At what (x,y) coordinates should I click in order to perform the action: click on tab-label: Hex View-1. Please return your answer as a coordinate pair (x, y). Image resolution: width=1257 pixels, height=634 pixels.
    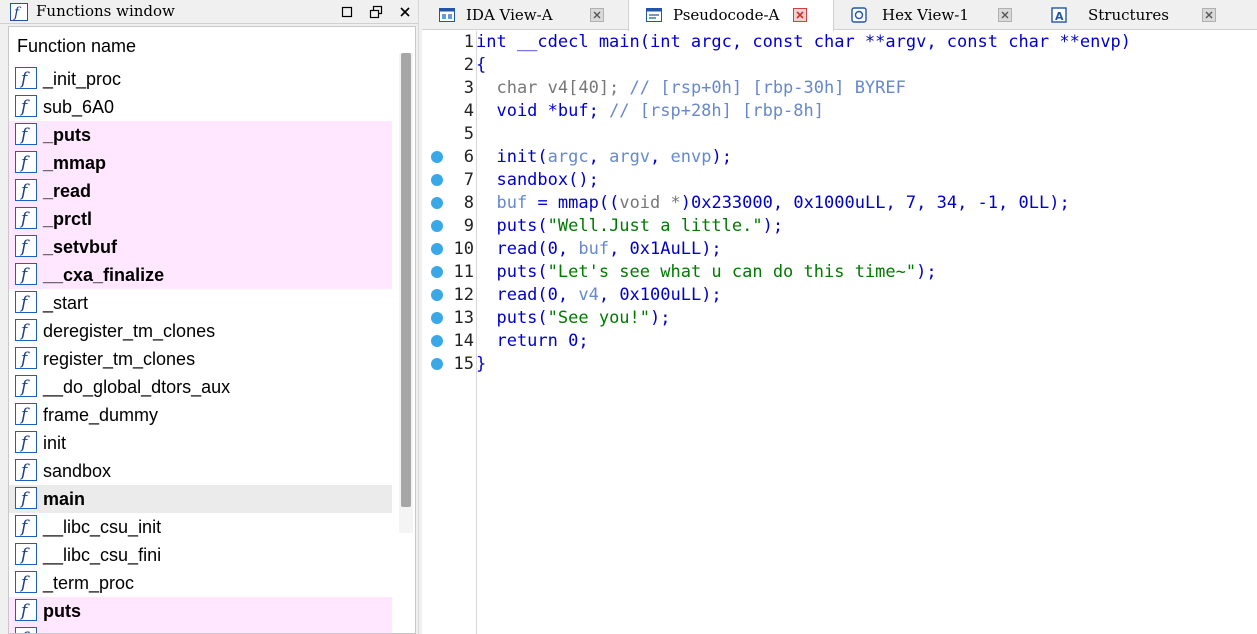
    Looking at the image, I should click on (925, 15).